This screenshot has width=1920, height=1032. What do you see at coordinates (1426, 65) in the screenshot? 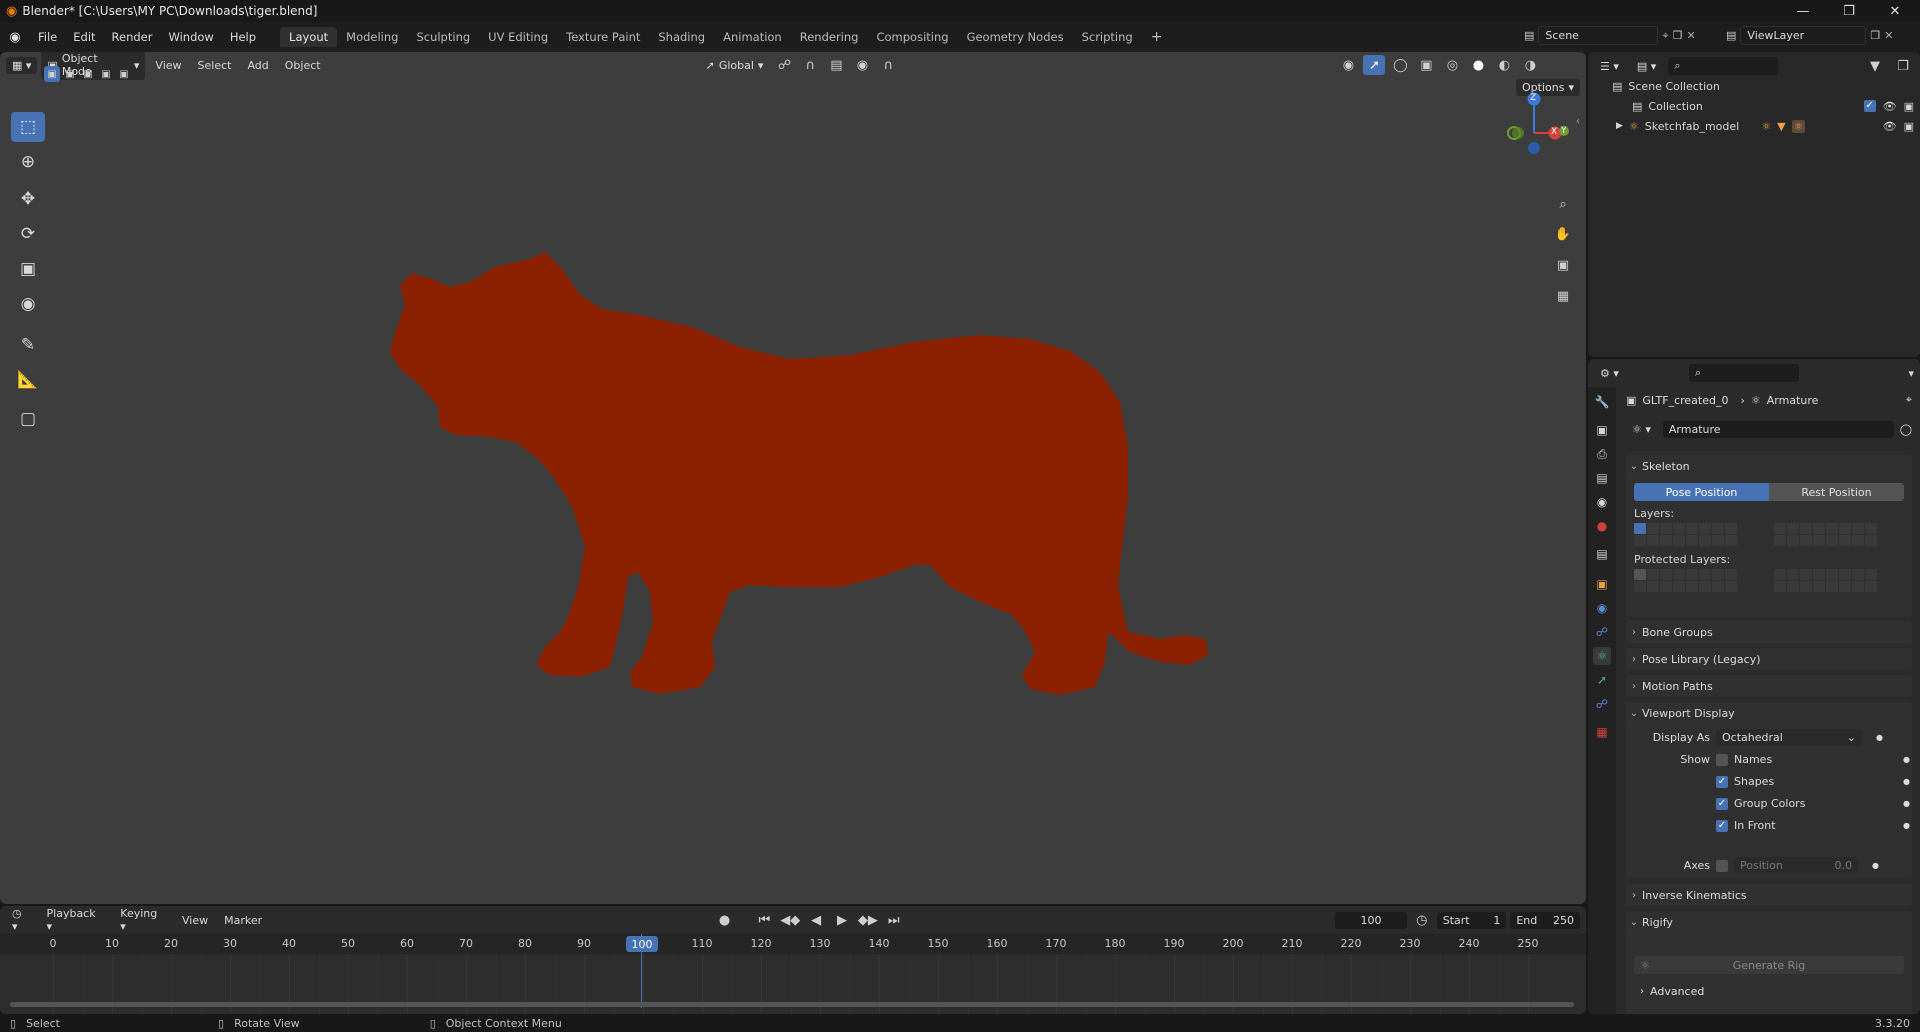
I see `xray-icon: ▣` at bounding box center [1426, 65].